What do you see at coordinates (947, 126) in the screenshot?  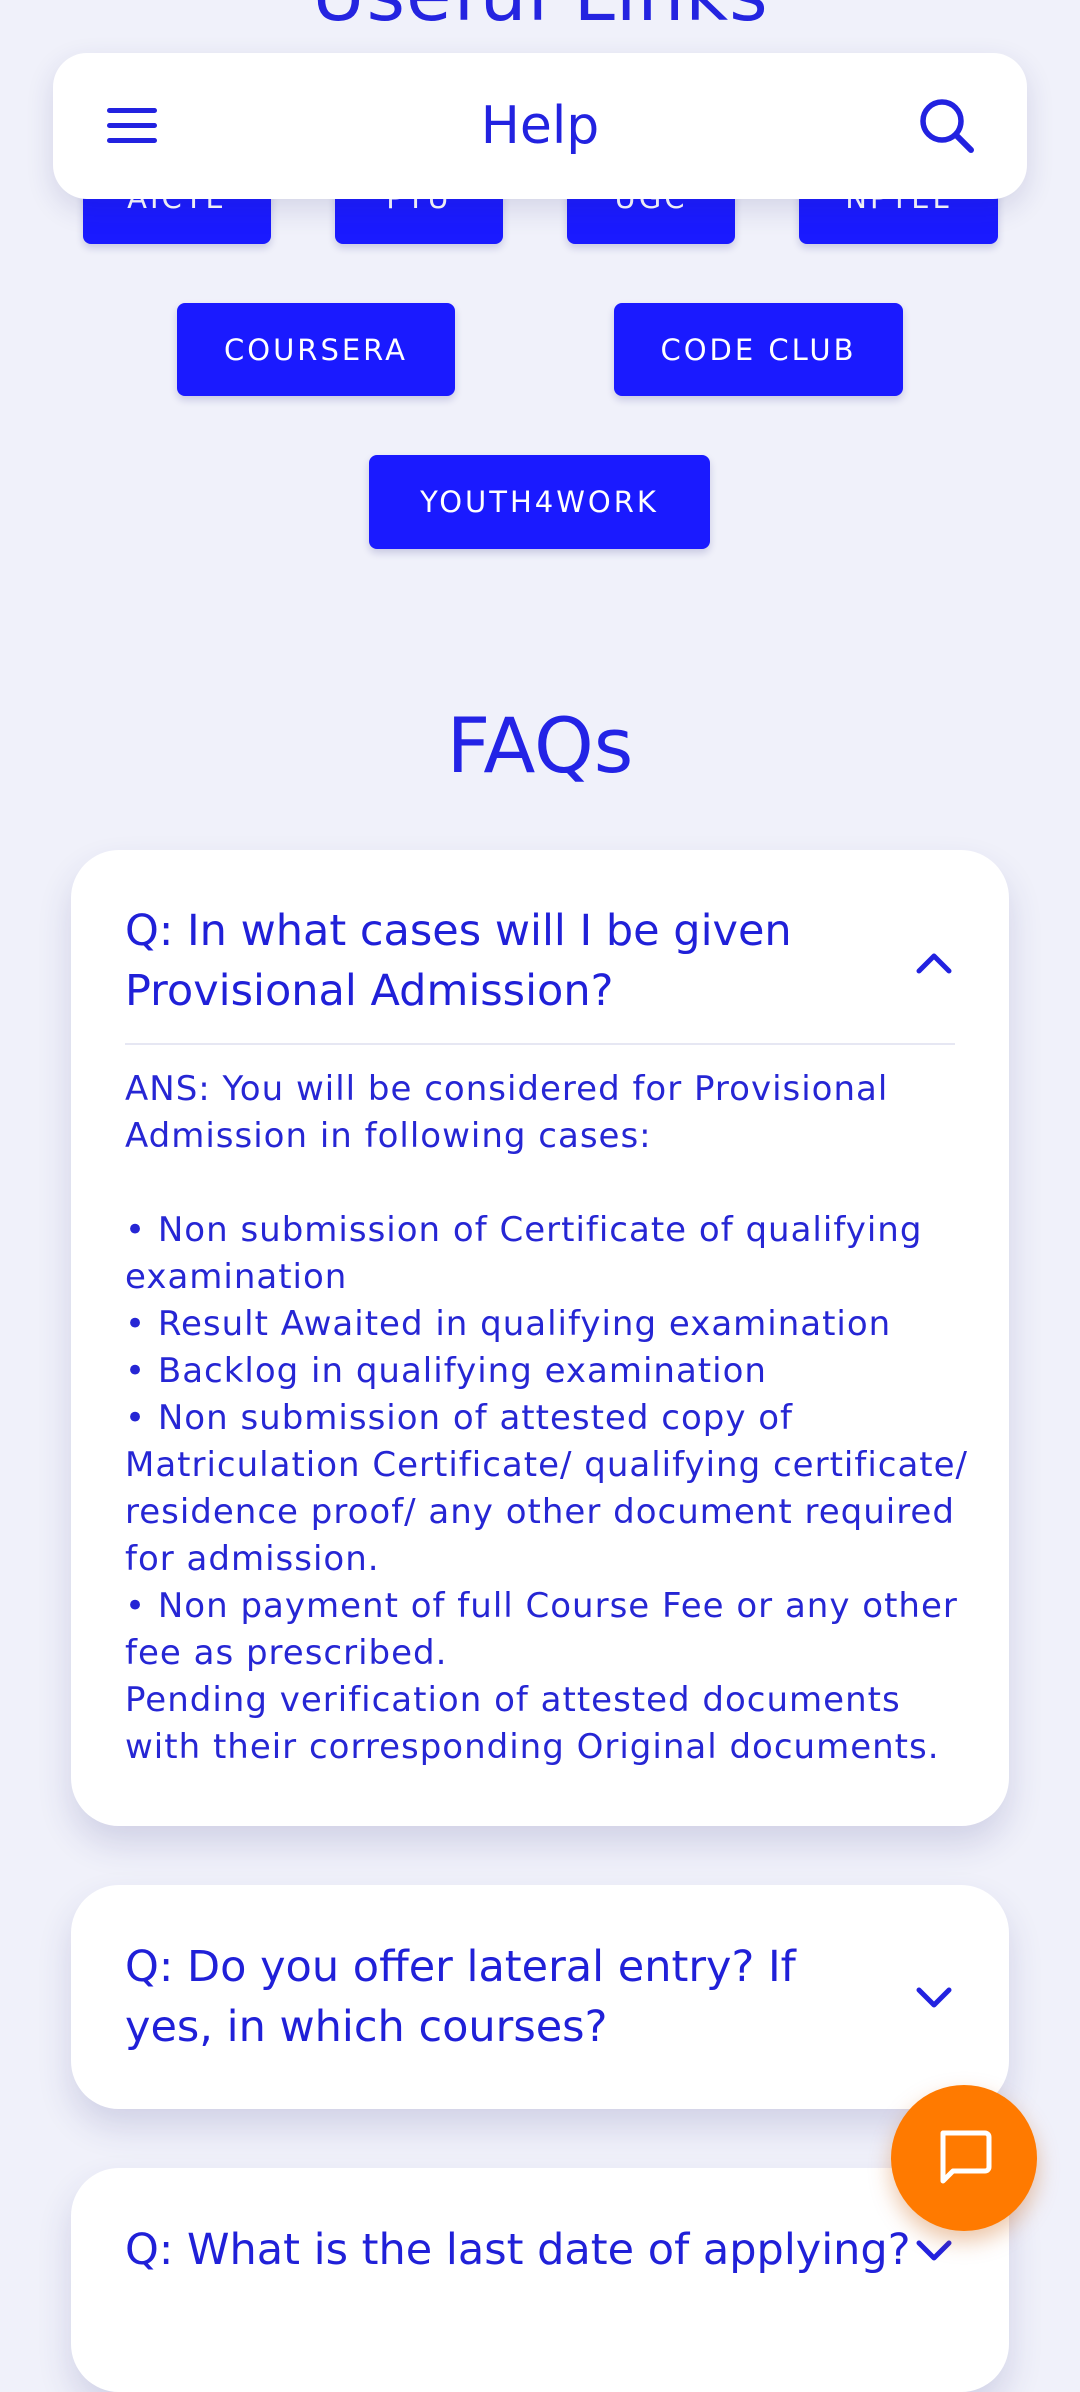 I see `search-icon` at bounding box center [947, 126].